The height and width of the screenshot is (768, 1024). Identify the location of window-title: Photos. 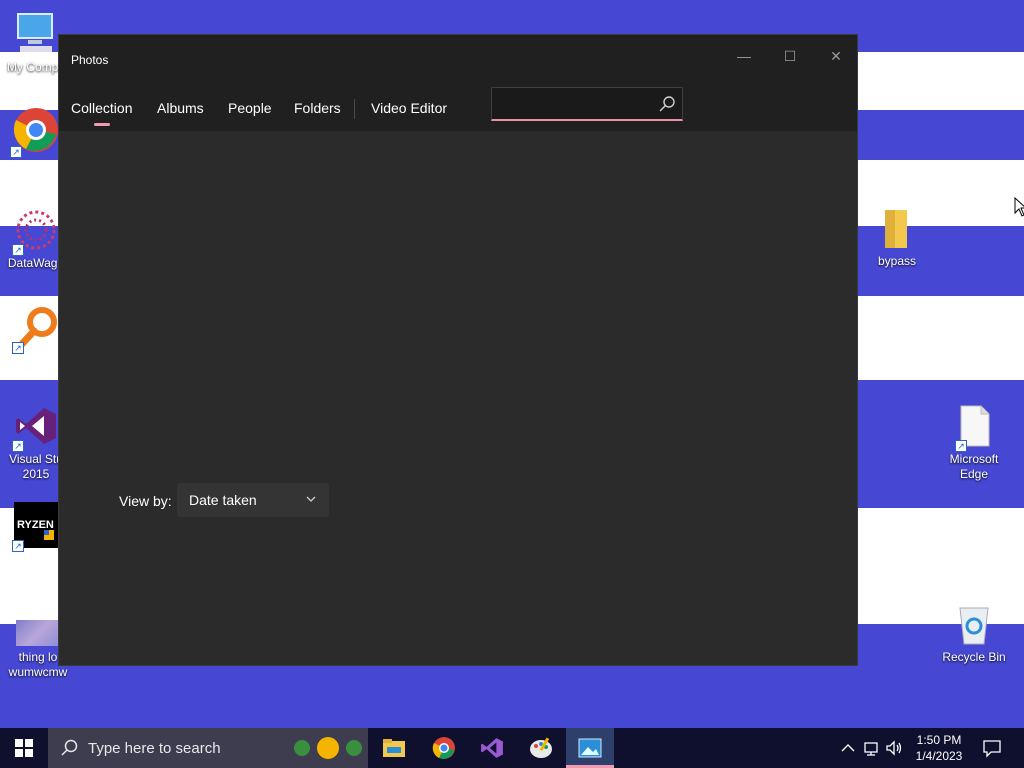
(90, 60).